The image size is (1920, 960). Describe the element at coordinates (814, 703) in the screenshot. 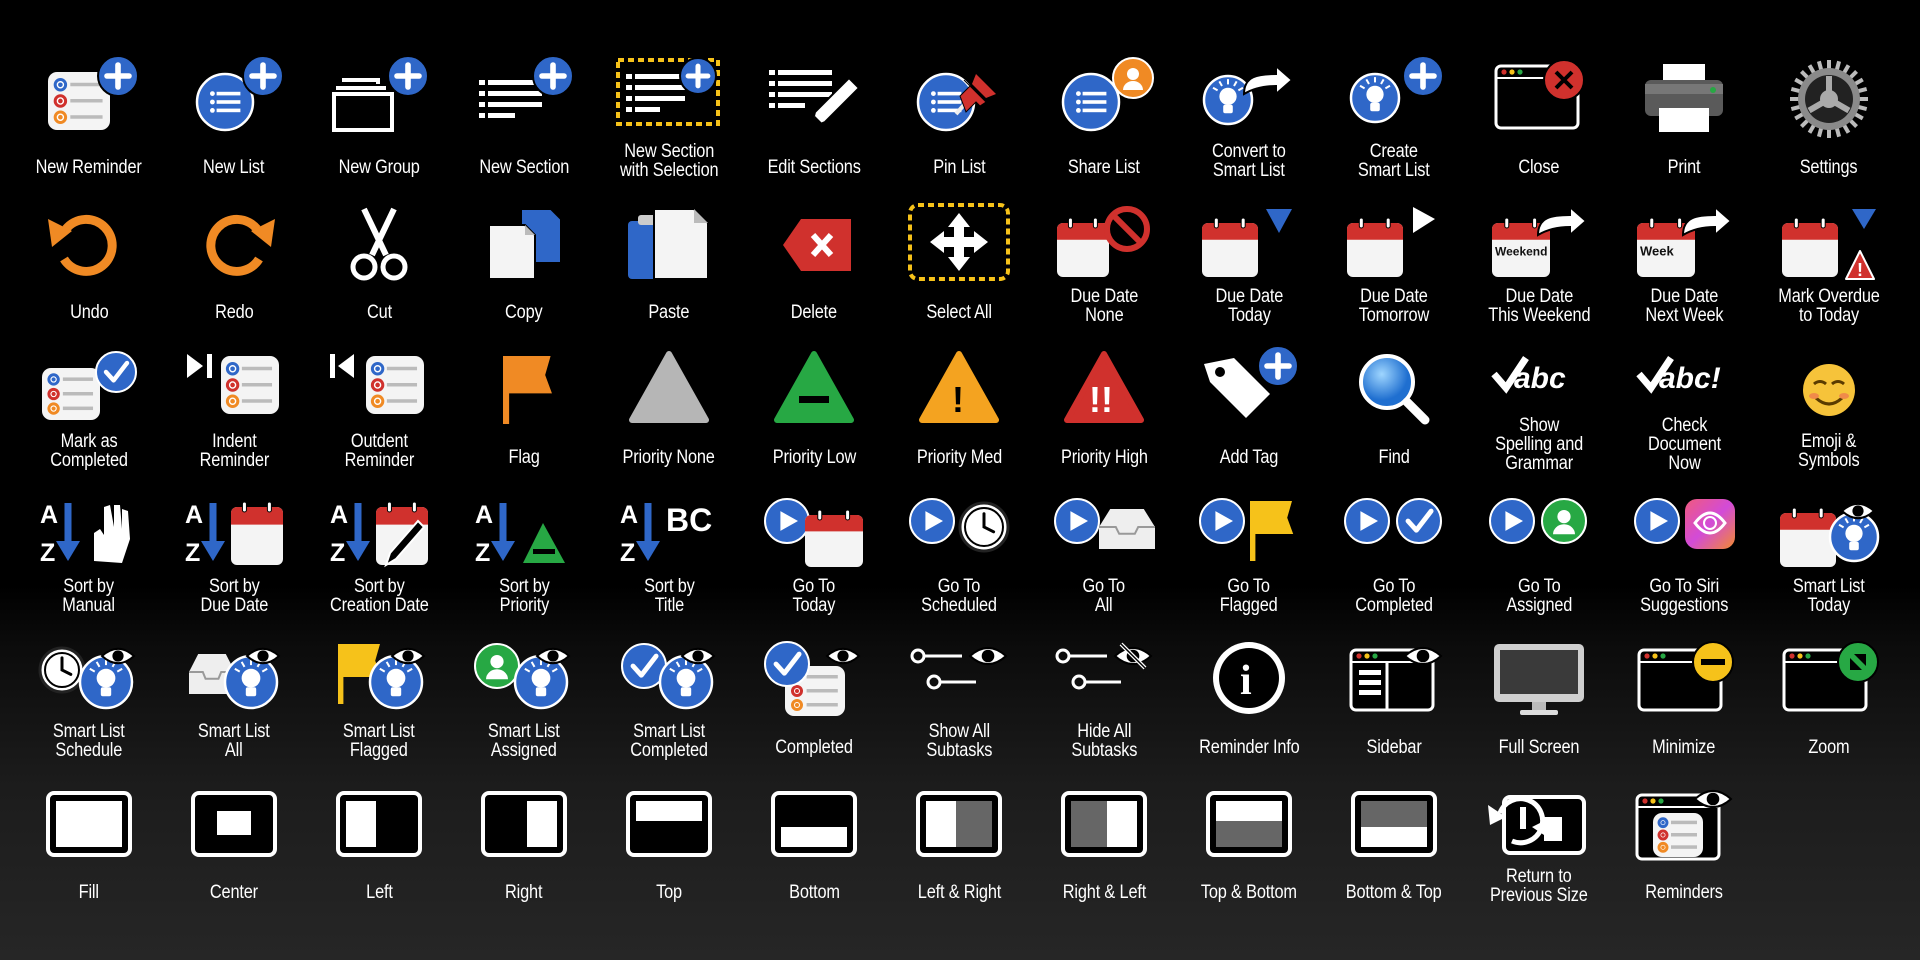

I see `completed-button: Completed` at that location.